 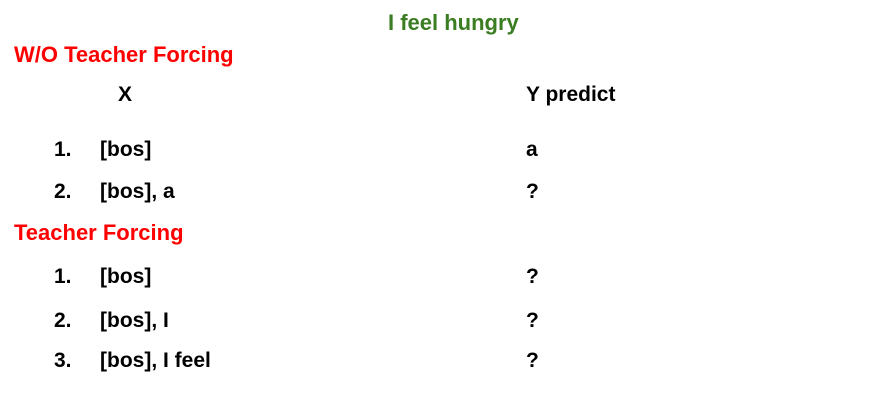 I want to click on section-label-without-teacher-forcing: W/O Teacher Forcing, so click(x=124, y=54).